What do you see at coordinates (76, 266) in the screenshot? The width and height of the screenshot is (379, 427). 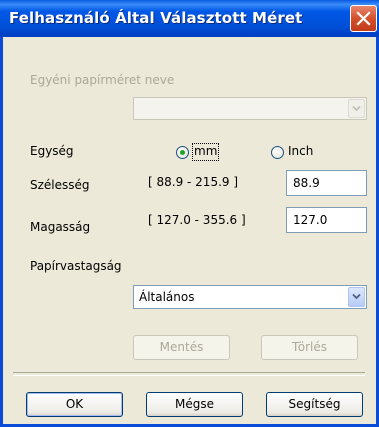 I see `thickness-label: Papírvastagság` at bounding box center [76, 266].